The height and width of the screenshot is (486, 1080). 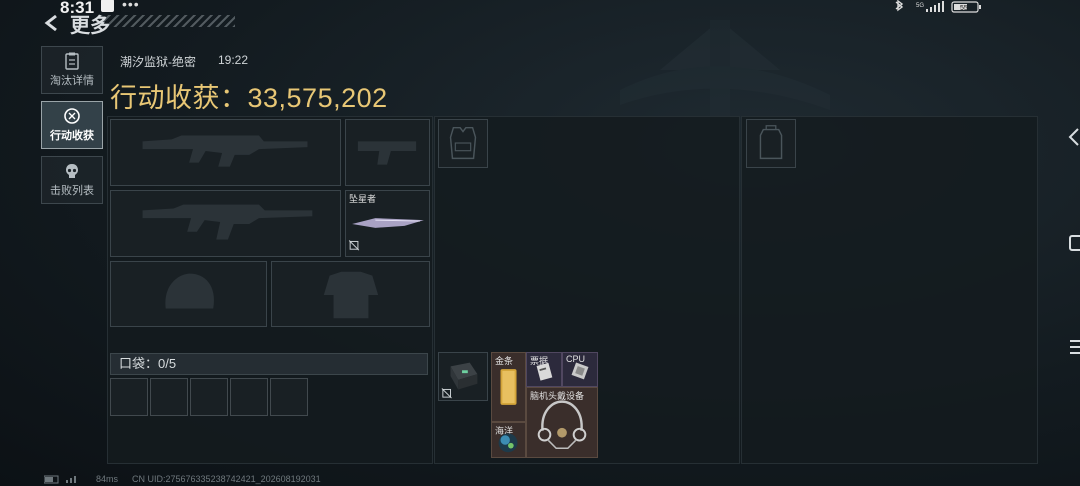 I want to click on battery-signal-icon, so click(x=60, y=479).